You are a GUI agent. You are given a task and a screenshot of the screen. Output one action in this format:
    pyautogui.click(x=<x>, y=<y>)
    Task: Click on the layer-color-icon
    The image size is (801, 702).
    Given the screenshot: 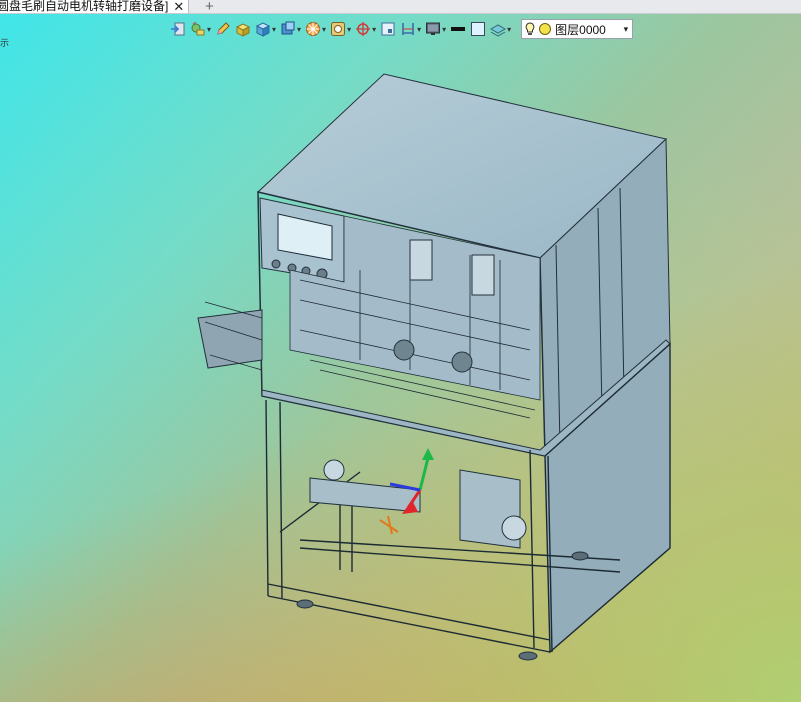 What is the action you would take?
    pyautogui.click(x=545, y=29)
    